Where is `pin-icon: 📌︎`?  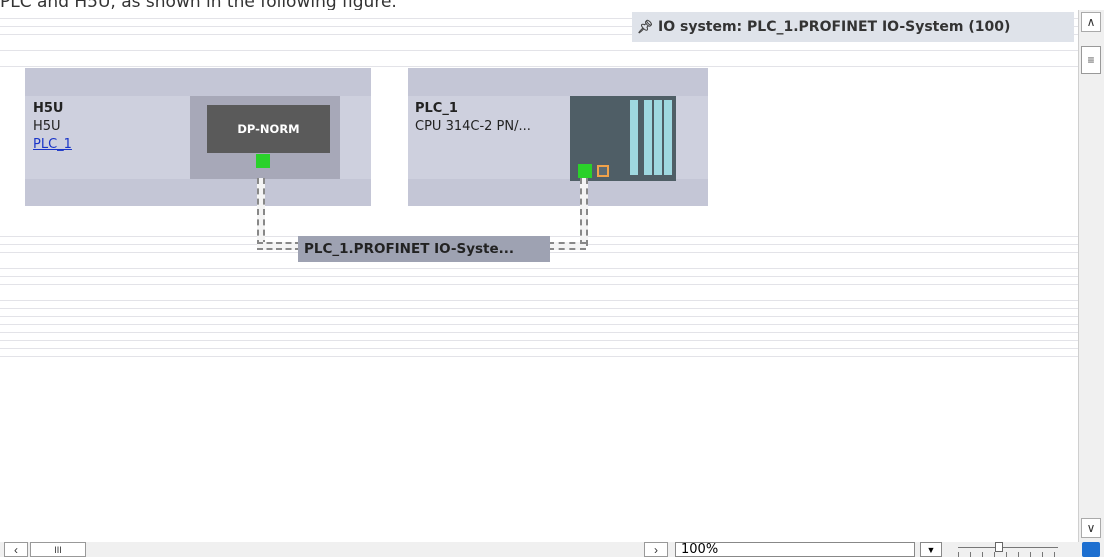
pin-icon: 📌︎ is located at coordinates (645, 27).